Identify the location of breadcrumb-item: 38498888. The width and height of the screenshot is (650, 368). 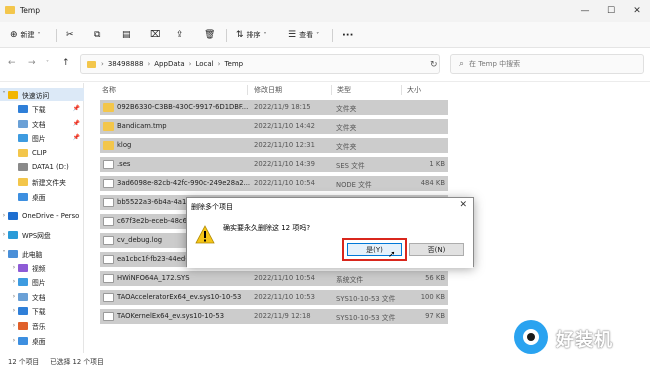
(126, 64).